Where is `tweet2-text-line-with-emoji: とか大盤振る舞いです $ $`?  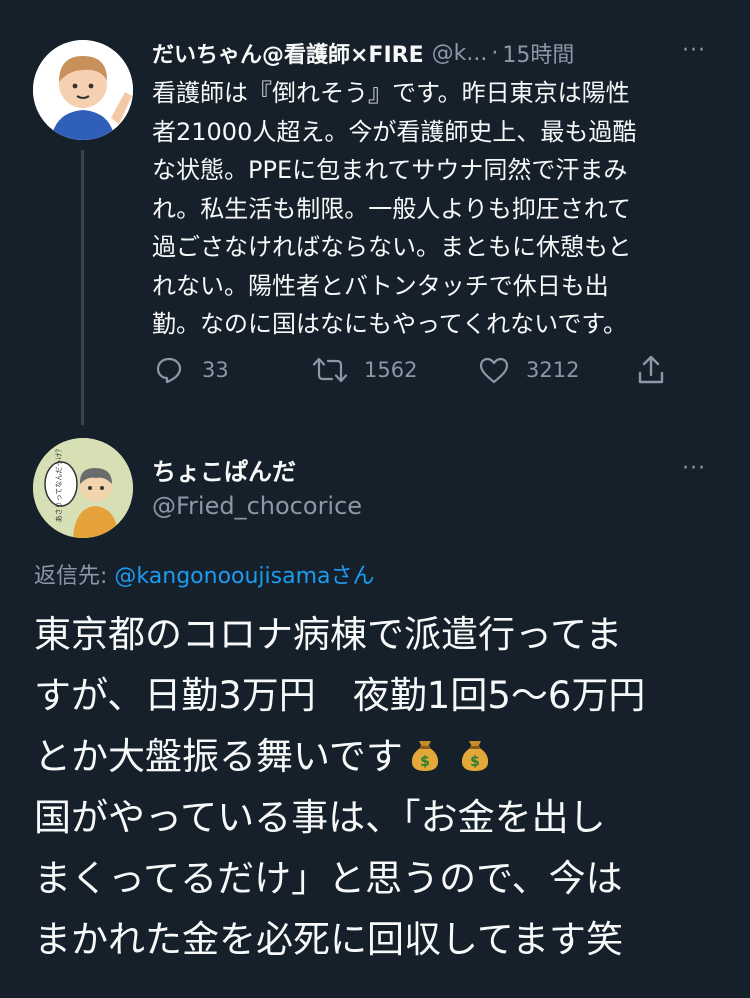
tweet2-text-line-with-emoji: とか大盤振る舞いです $ $ is located at coordinates (384, 756).